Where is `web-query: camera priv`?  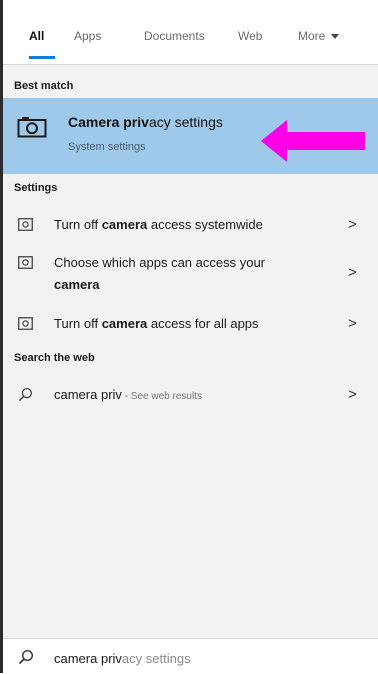
web-query: camera priv is located at coordinates (88, 394).